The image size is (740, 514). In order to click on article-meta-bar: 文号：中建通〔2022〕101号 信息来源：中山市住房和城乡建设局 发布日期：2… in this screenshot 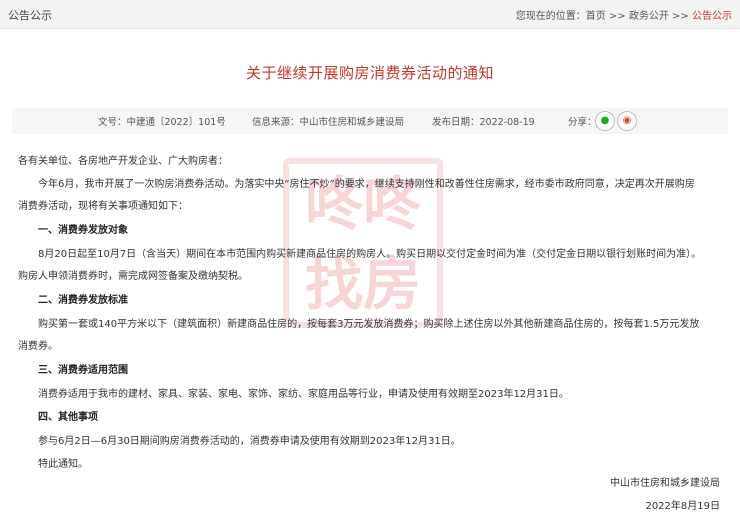, I will do `click(370, 121)`.